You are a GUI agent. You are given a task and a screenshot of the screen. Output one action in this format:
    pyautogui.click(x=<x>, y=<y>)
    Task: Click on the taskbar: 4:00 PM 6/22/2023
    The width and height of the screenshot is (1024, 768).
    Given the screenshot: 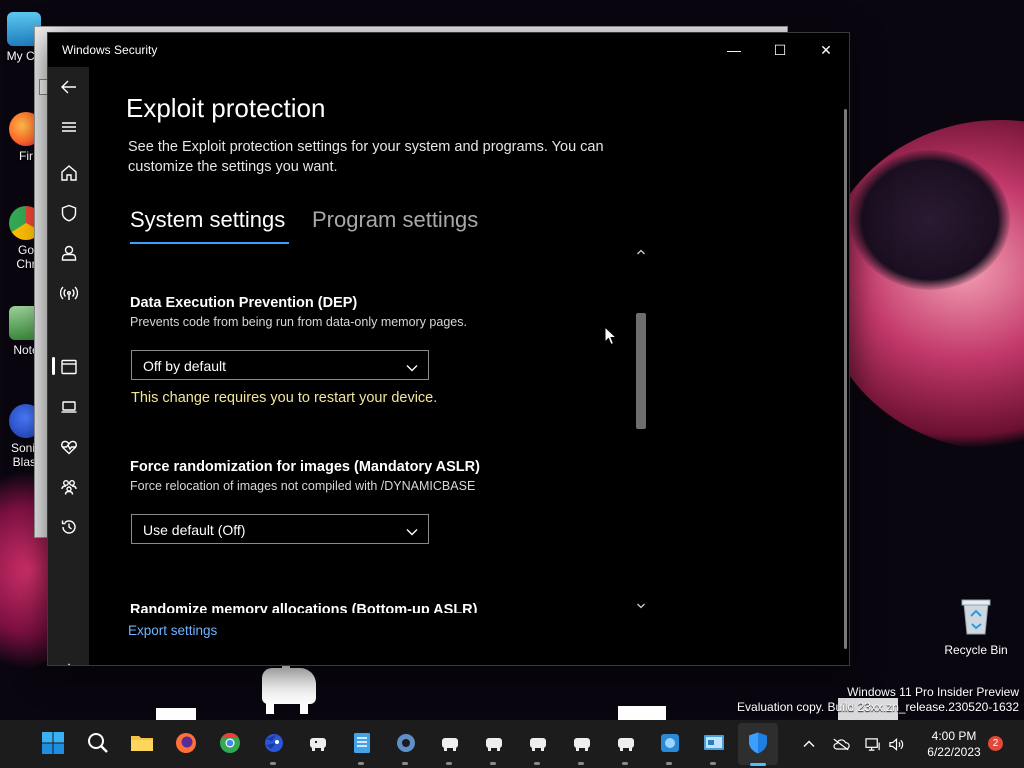 What is the action you would take?
    pyautogui.click(x=512, y=744)
    